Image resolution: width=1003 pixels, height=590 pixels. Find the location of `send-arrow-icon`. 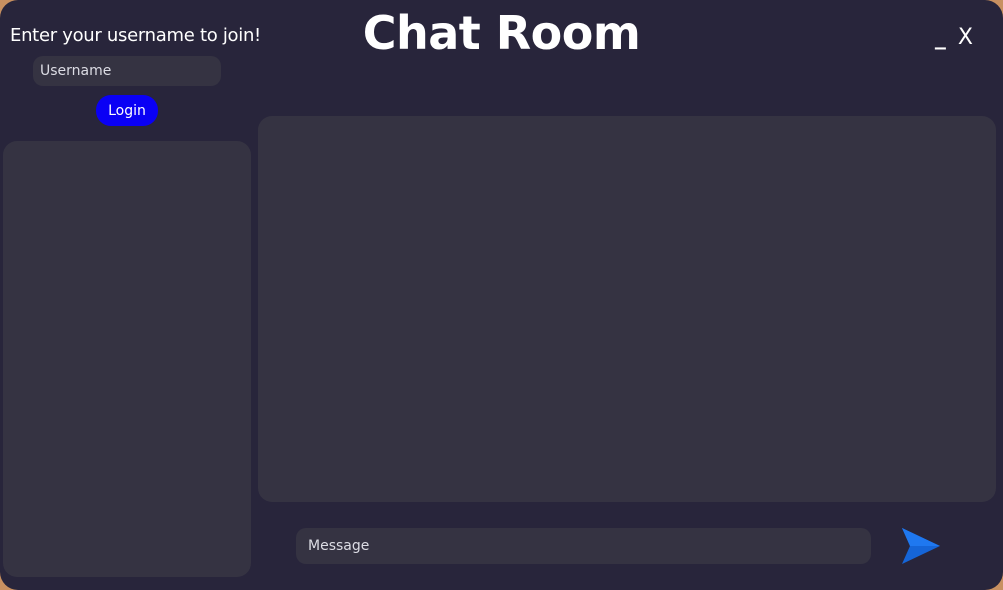

send-arrow-icon is located at coordinates (921, 546).